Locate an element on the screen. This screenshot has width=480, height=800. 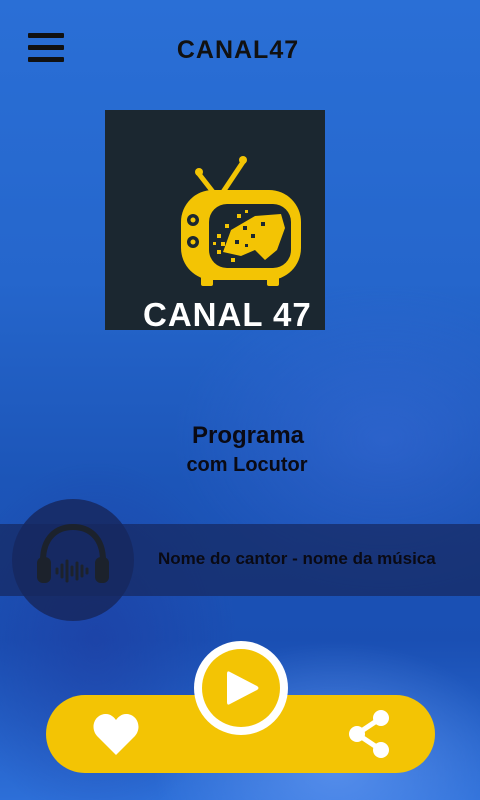
play-icon is located at coordinates (243, 688).